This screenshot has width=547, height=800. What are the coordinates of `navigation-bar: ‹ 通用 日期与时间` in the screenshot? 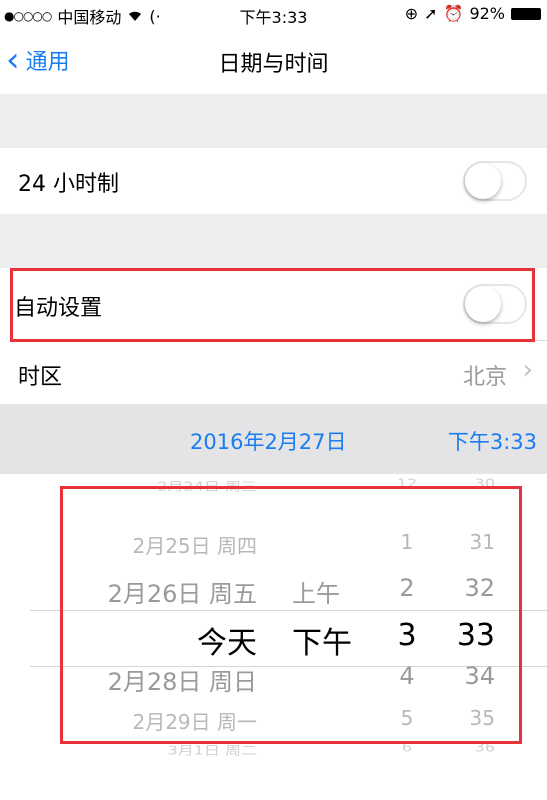 It's located at (273, 60).